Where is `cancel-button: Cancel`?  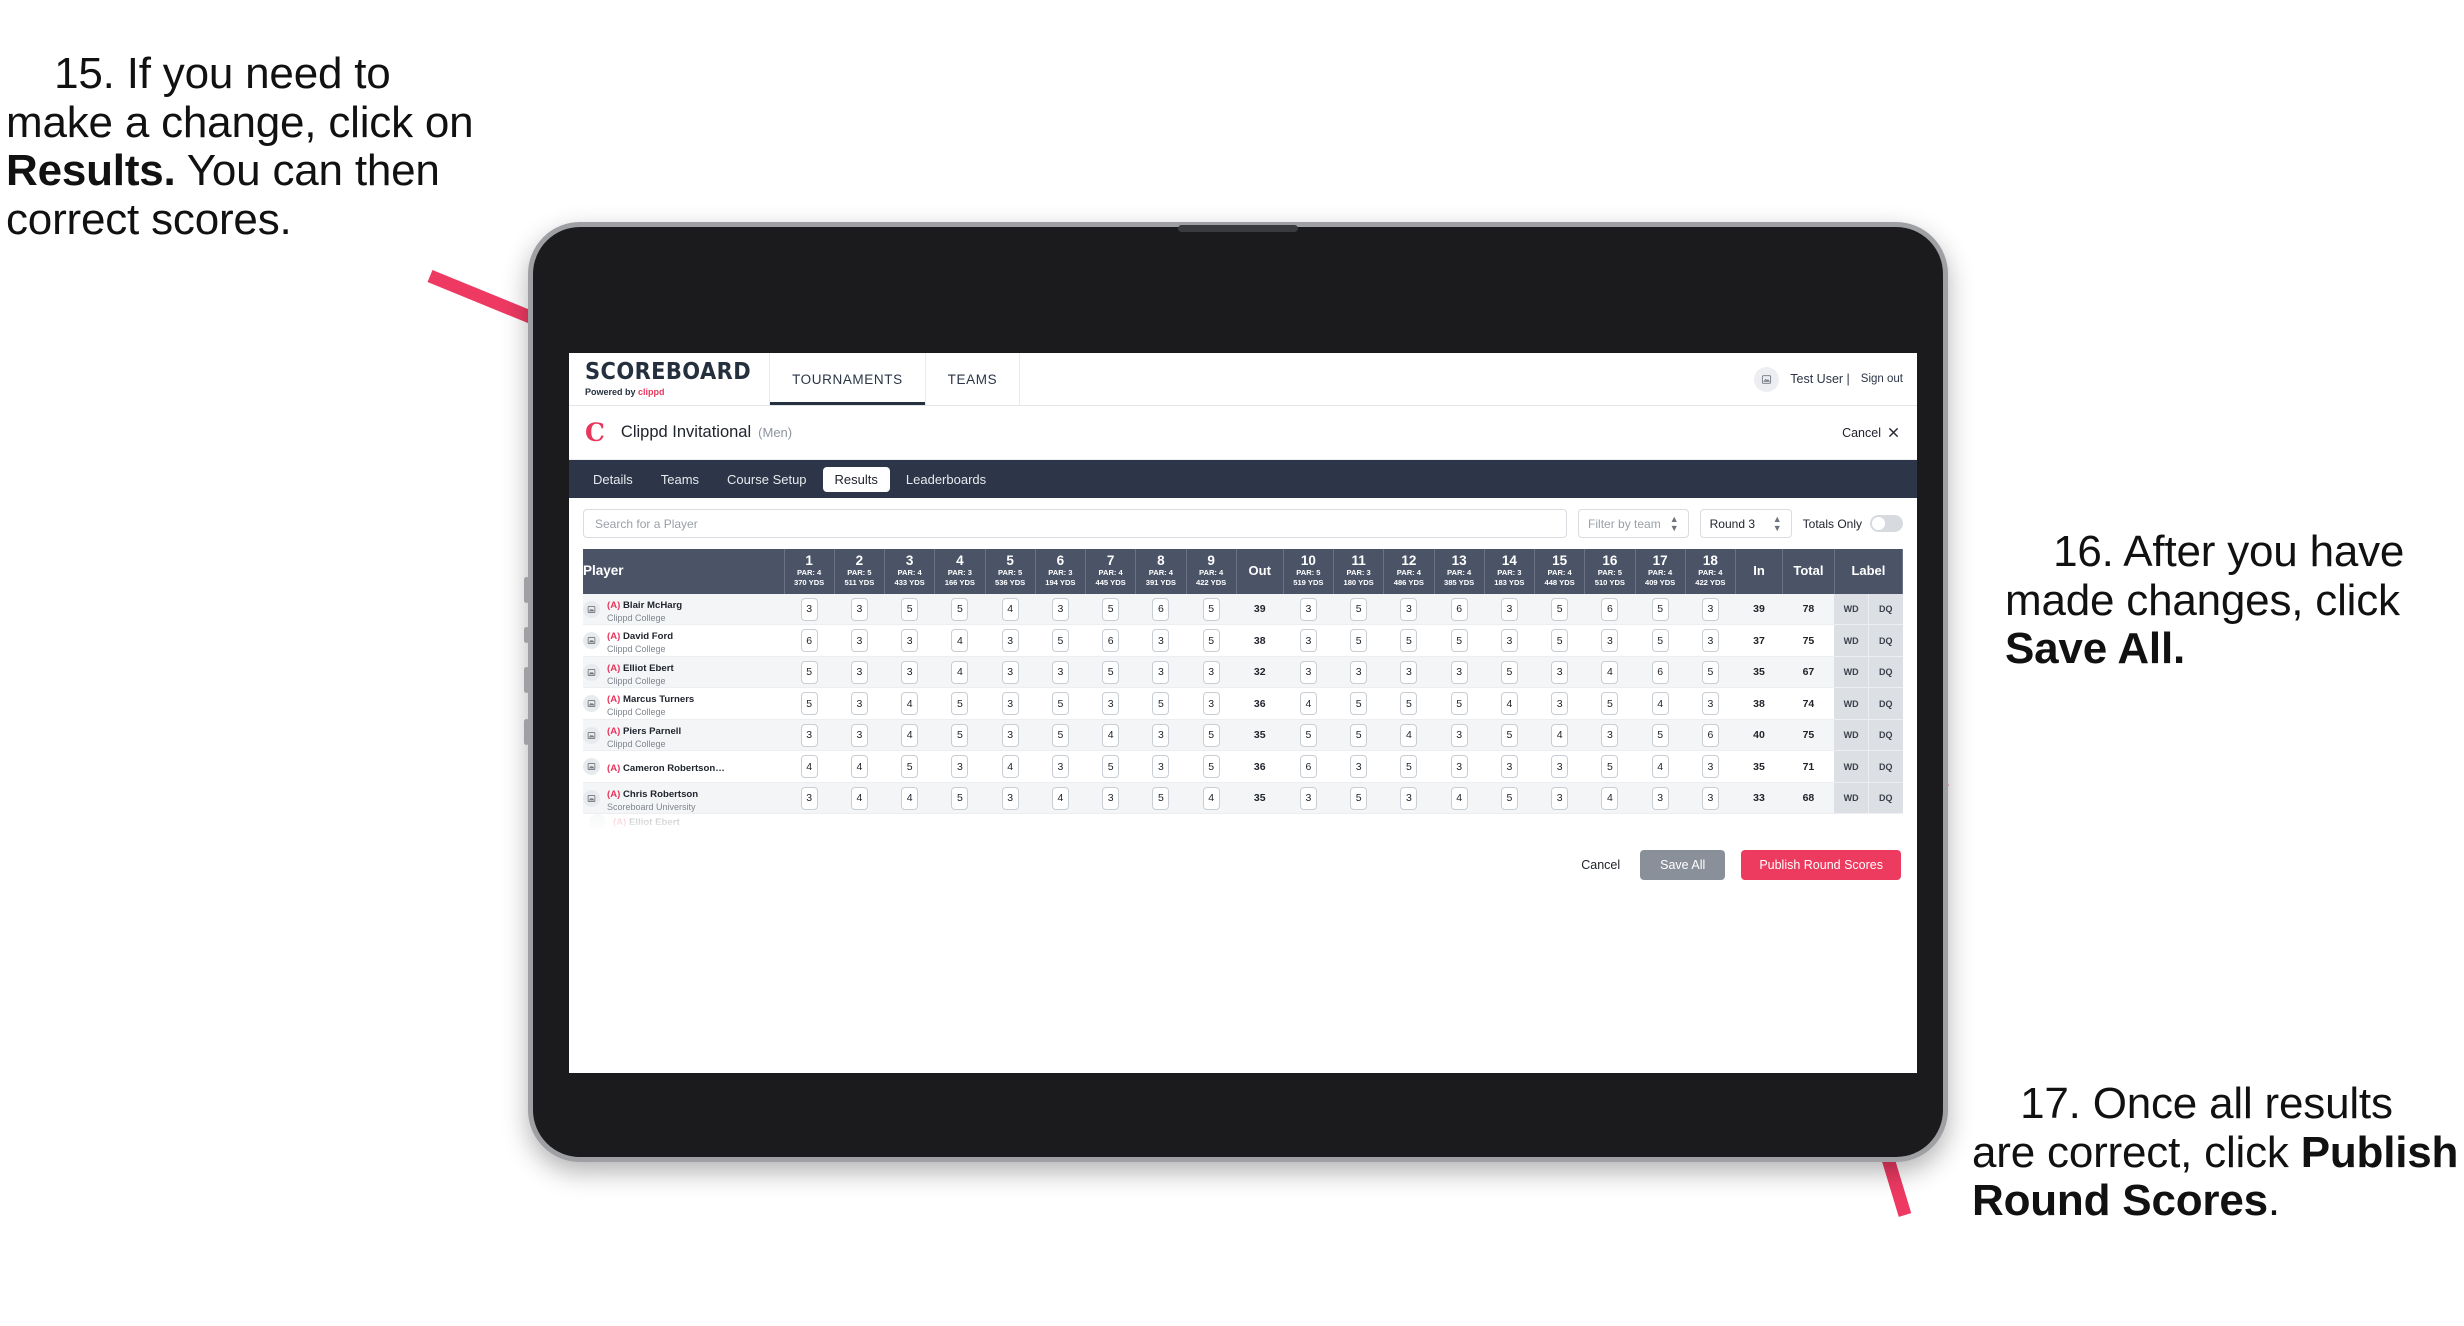
cancel-button: Cancel is located at coordinates (1600, 865).